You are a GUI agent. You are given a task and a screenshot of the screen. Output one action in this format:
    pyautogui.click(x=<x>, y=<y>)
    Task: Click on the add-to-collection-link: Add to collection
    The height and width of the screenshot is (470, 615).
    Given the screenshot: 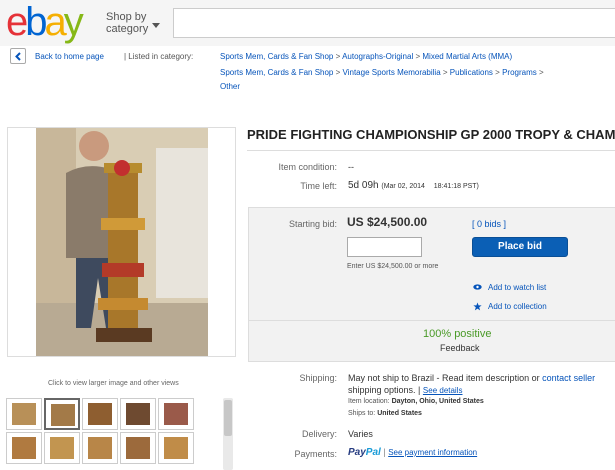 What is the action you would take?
    pyautogui.click(x=517, y=306)
    